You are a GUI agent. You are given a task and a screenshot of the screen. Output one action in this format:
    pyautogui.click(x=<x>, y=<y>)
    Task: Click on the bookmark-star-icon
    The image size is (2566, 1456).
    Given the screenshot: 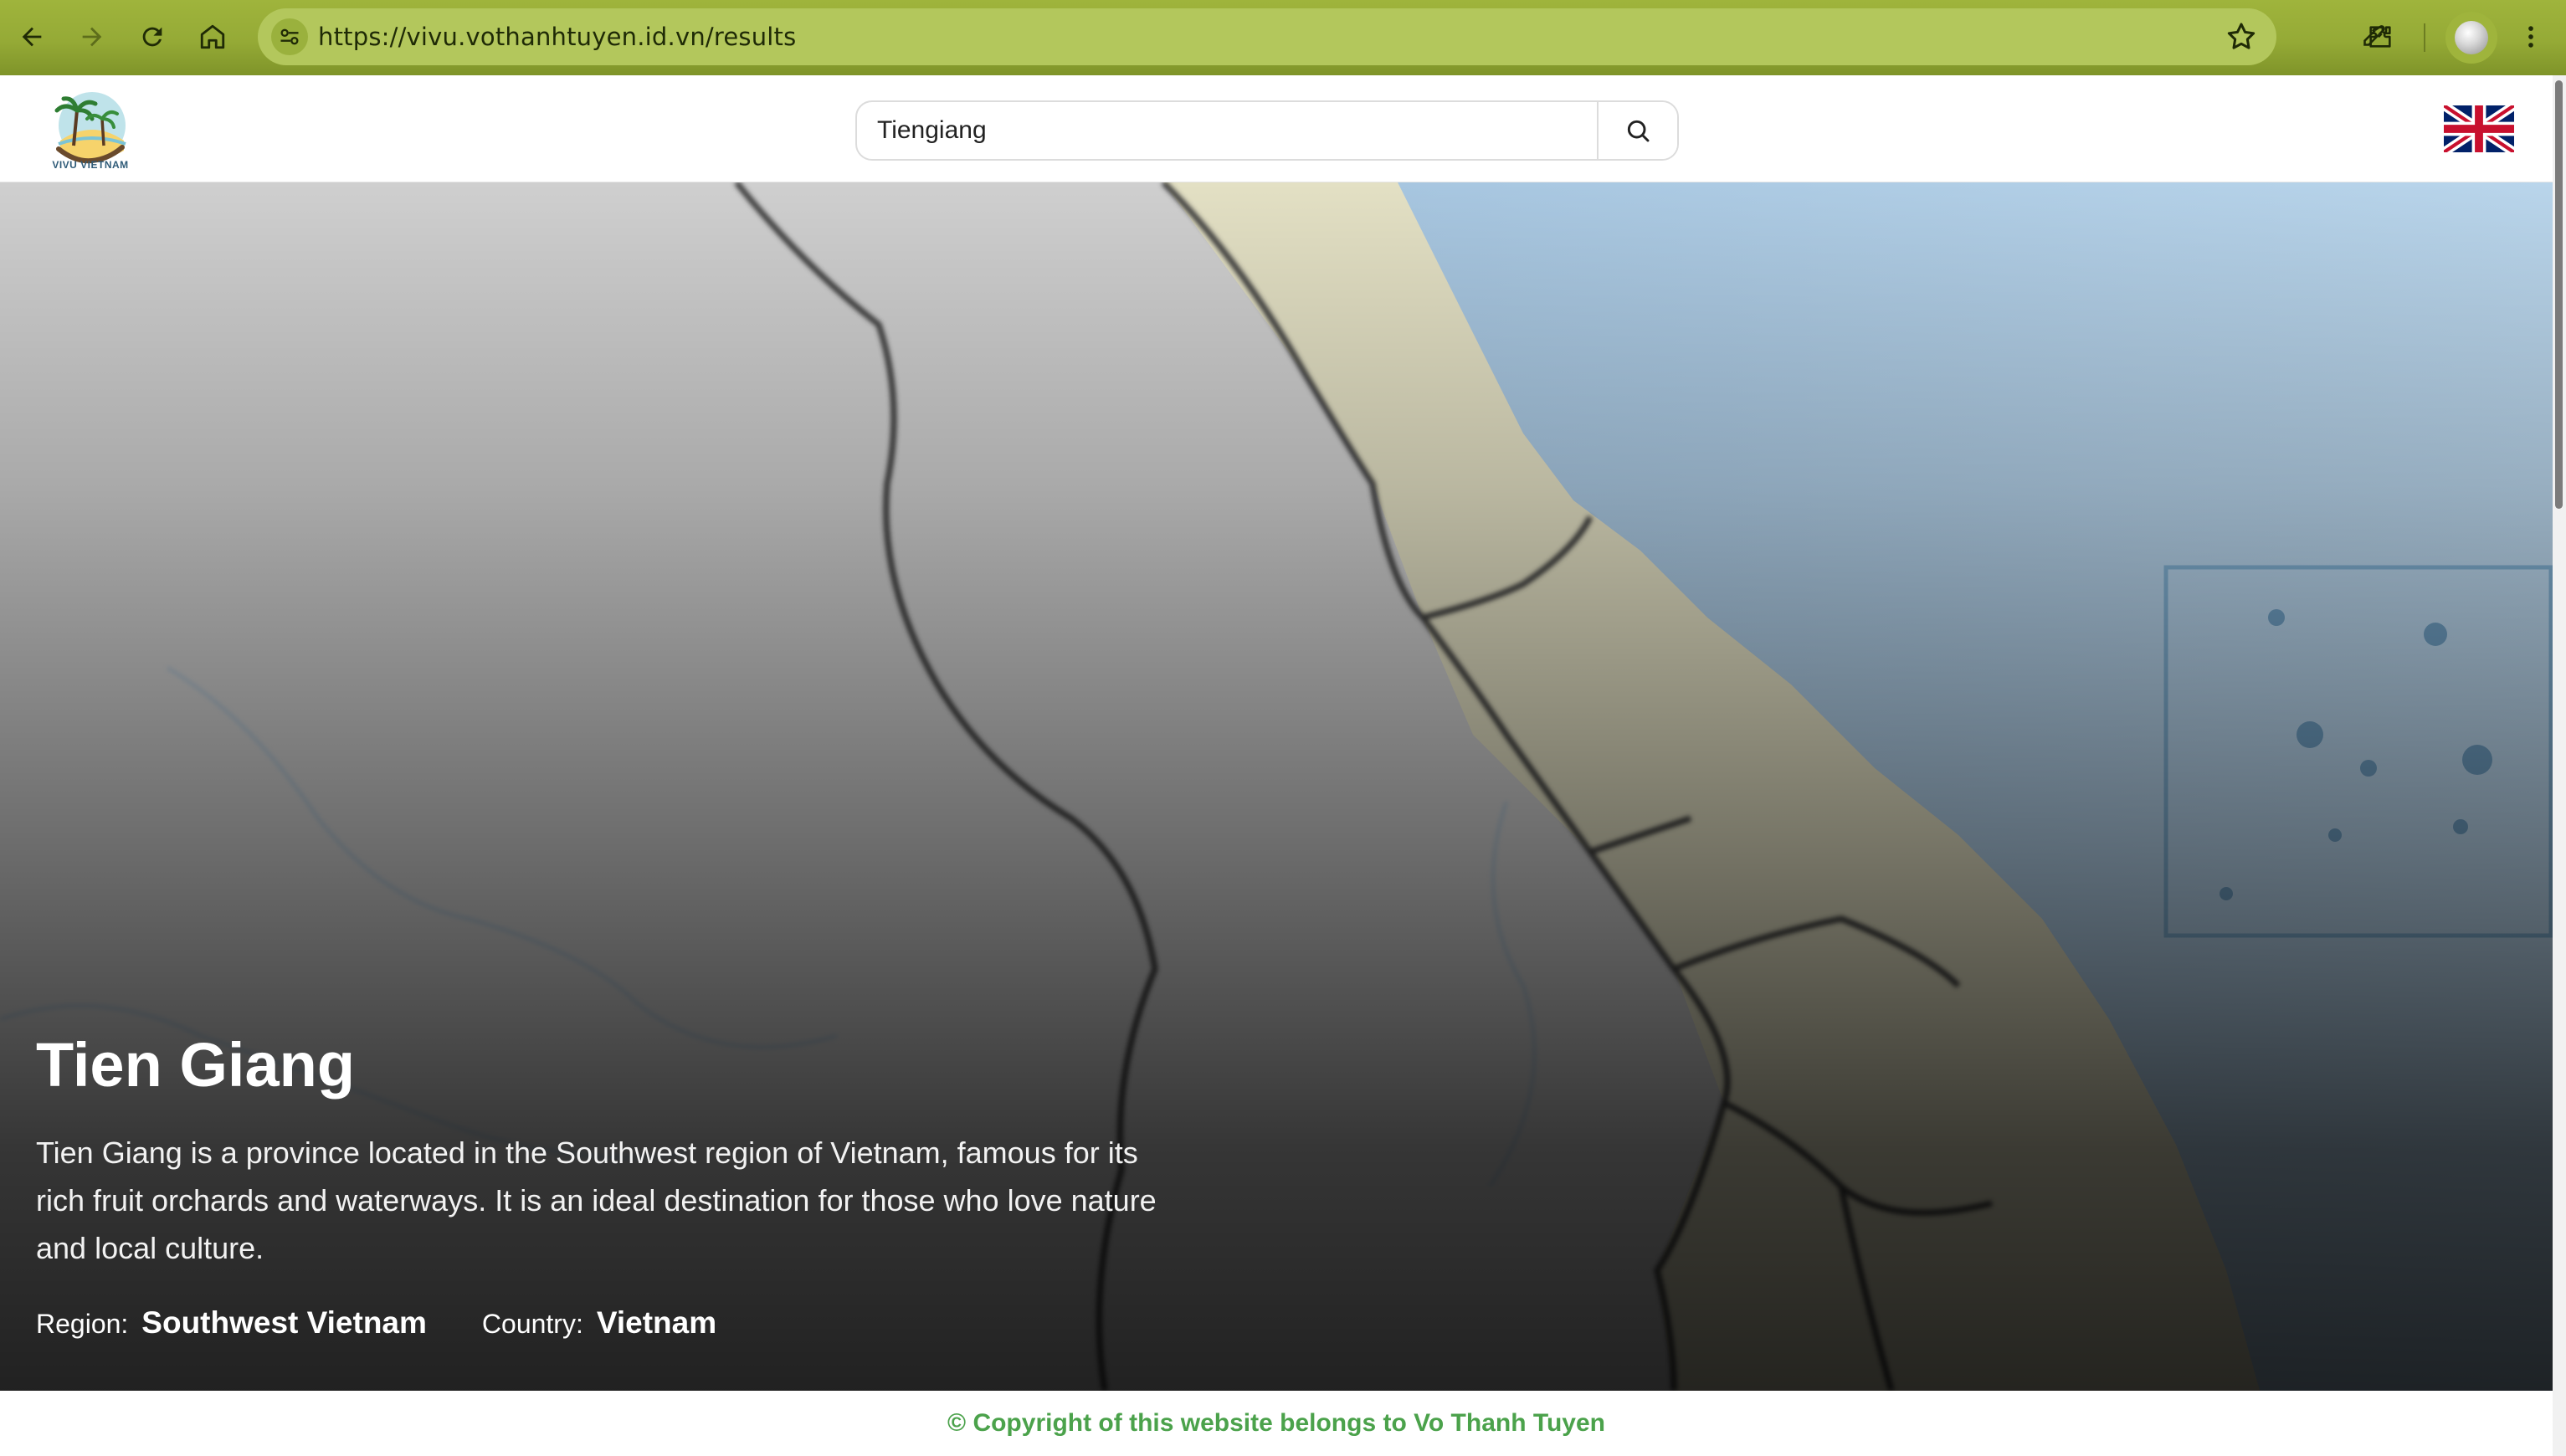 What is the action you would take?
    pyautogui.click(x=2241, y=37)
    